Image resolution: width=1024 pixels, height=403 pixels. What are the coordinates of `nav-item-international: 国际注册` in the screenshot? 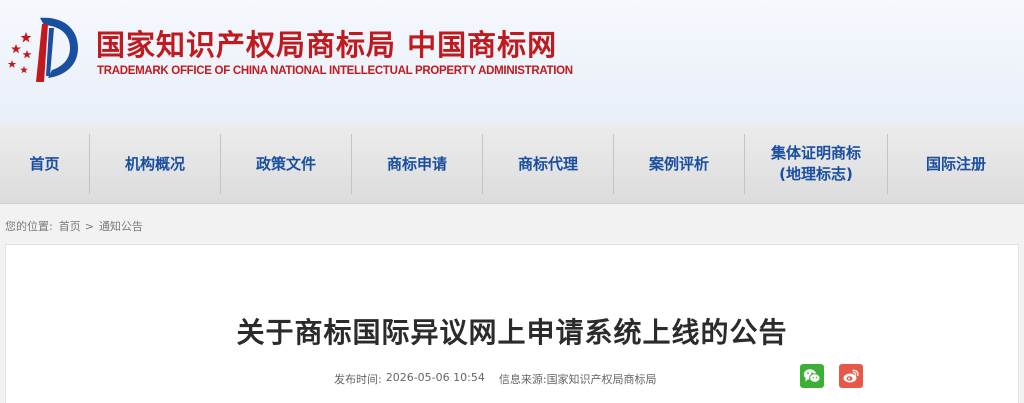 It's located at (956, 164).